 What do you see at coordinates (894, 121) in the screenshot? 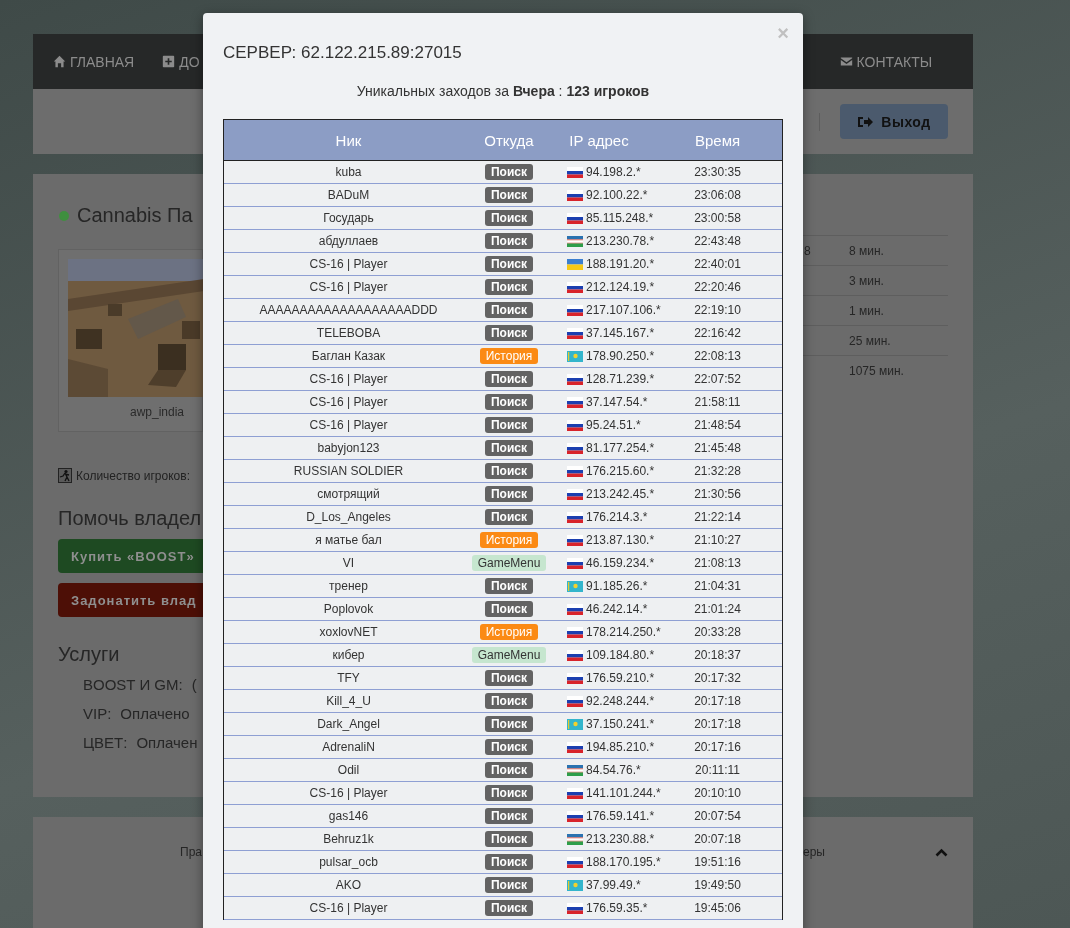
I see `logout-button: Выход` at bounding box center [894, 121].